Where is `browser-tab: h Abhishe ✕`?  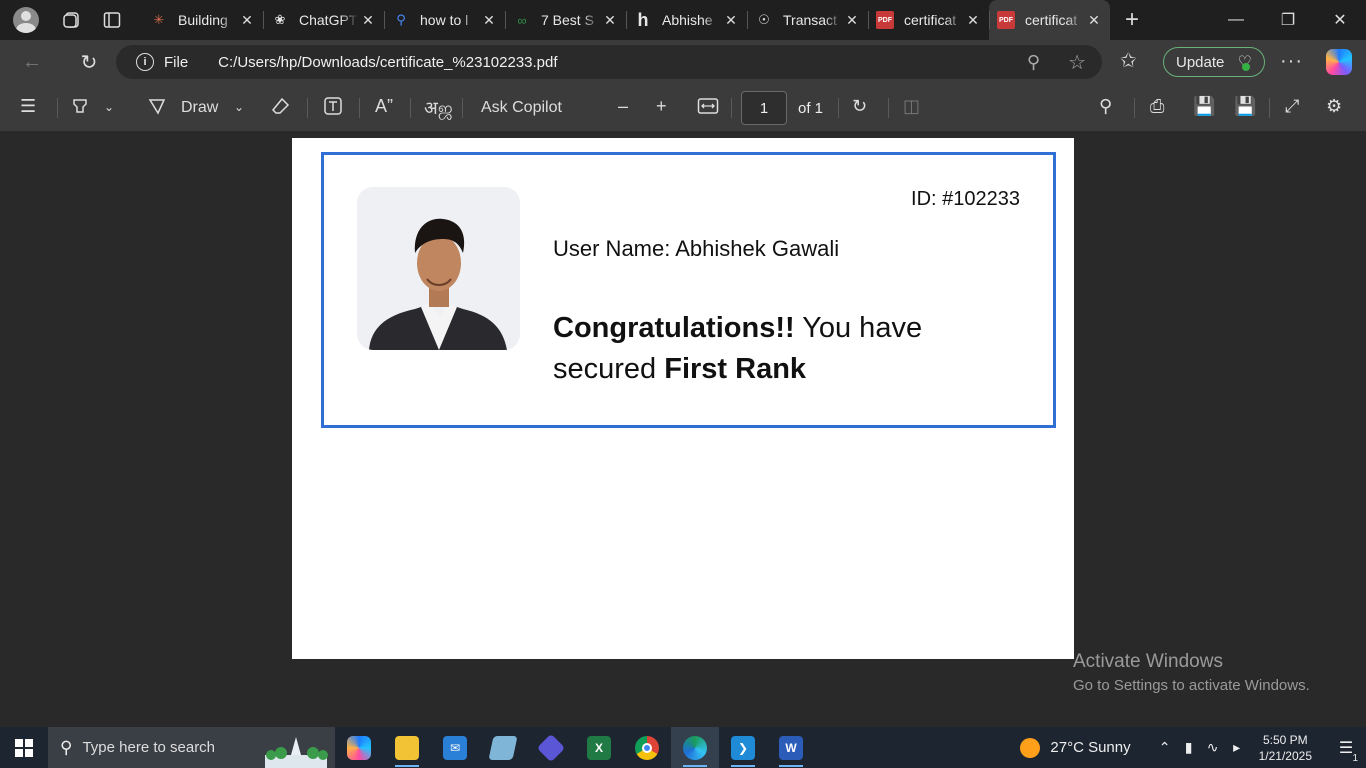
browser-tab: h Abhishe ✕ is located at coordinates (686, 20).